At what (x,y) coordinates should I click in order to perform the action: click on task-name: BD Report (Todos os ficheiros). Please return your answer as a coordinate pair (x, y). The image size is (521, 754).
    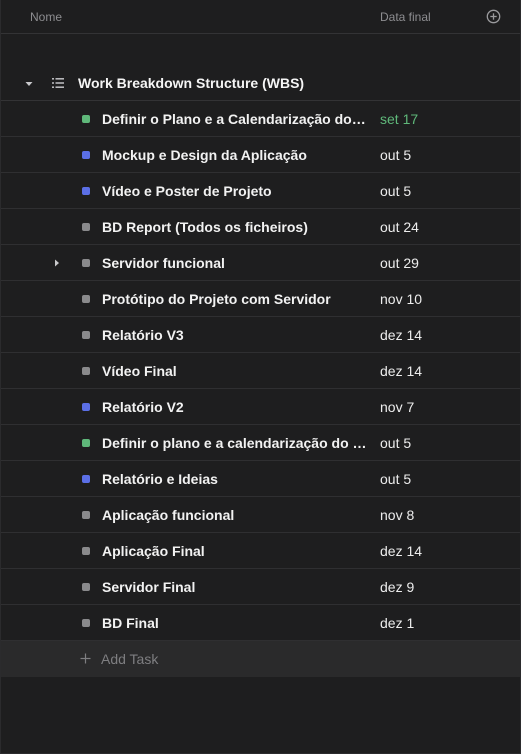
    Looking at the image, I should click on (235, 227).